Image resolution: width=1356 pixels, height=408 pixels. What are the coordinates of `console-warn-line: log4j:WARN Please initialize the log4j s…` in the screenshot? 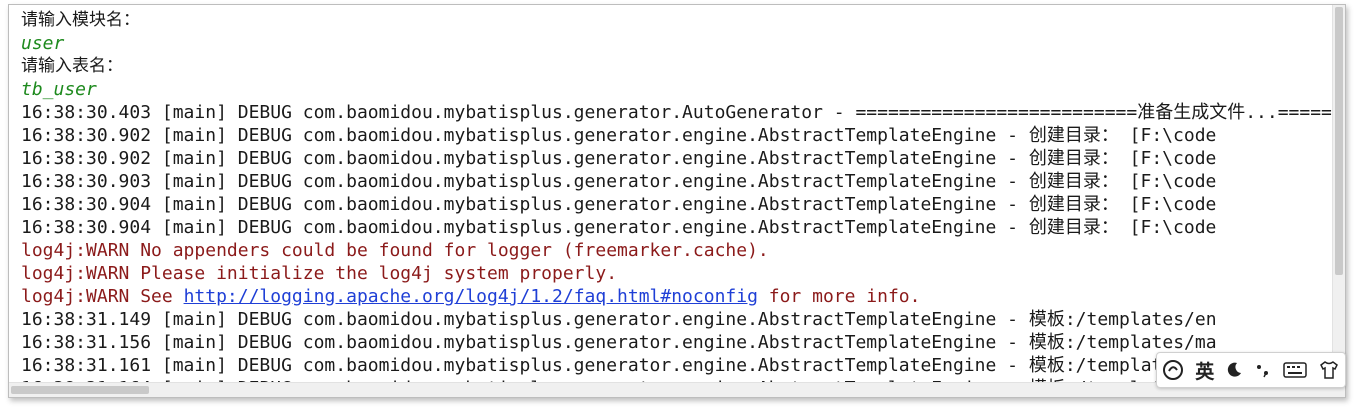 It's located at (319, 273).